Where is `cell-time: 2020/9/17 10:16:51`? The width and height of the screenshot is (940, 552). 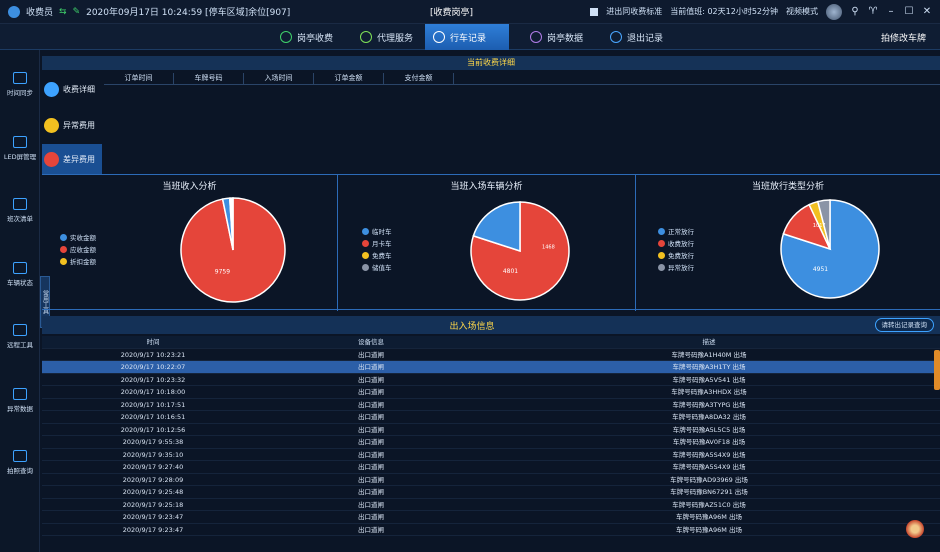
cell-time: 2020/9/17 10:16:51 is located at coordinates (153, 417).